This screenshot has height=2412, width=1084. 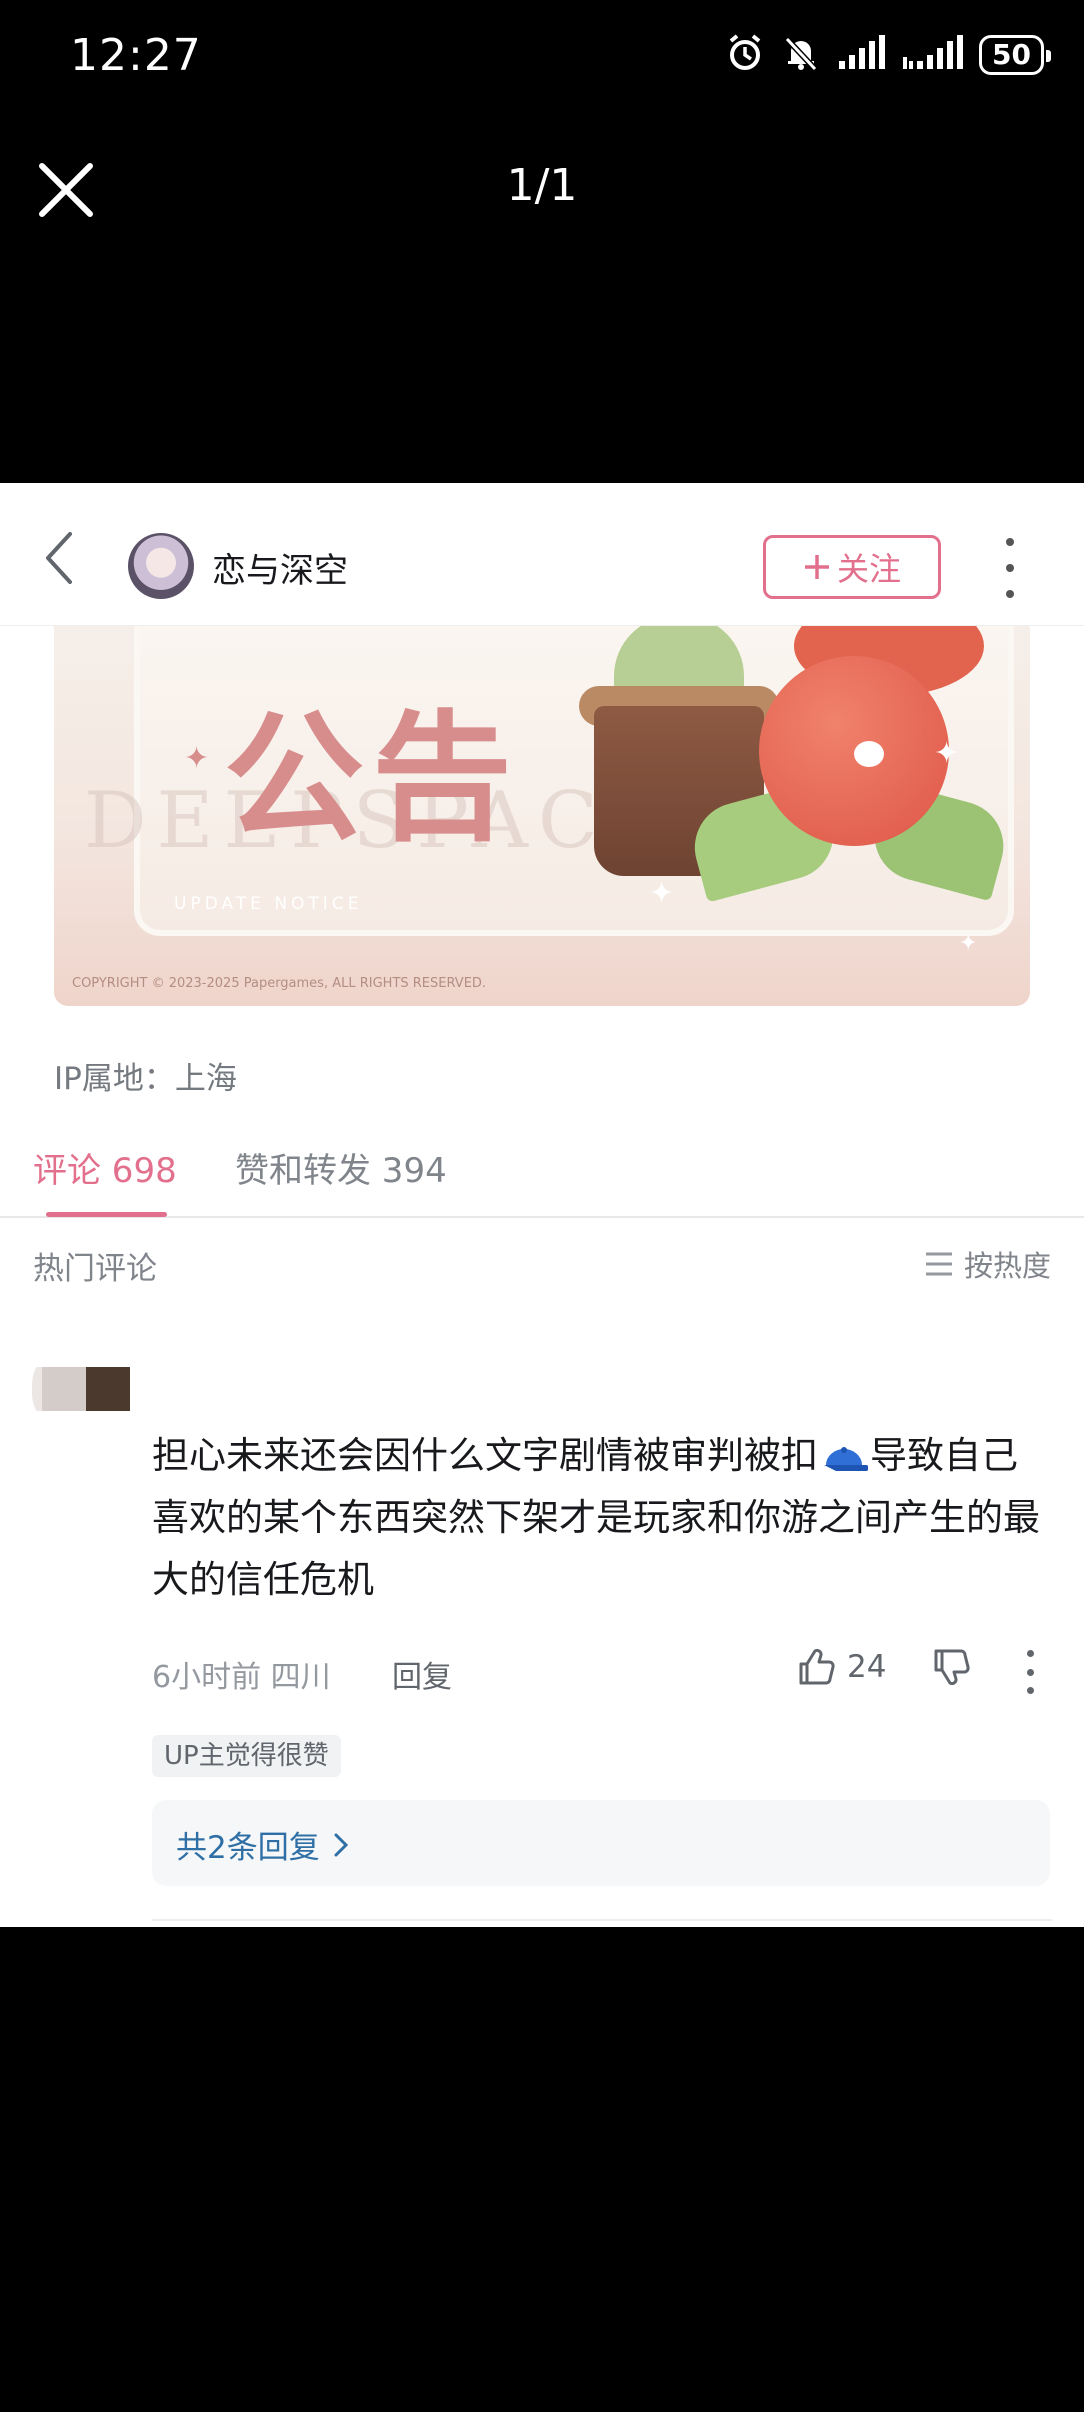 I want to click on back-button, so click(x=65, y=558).